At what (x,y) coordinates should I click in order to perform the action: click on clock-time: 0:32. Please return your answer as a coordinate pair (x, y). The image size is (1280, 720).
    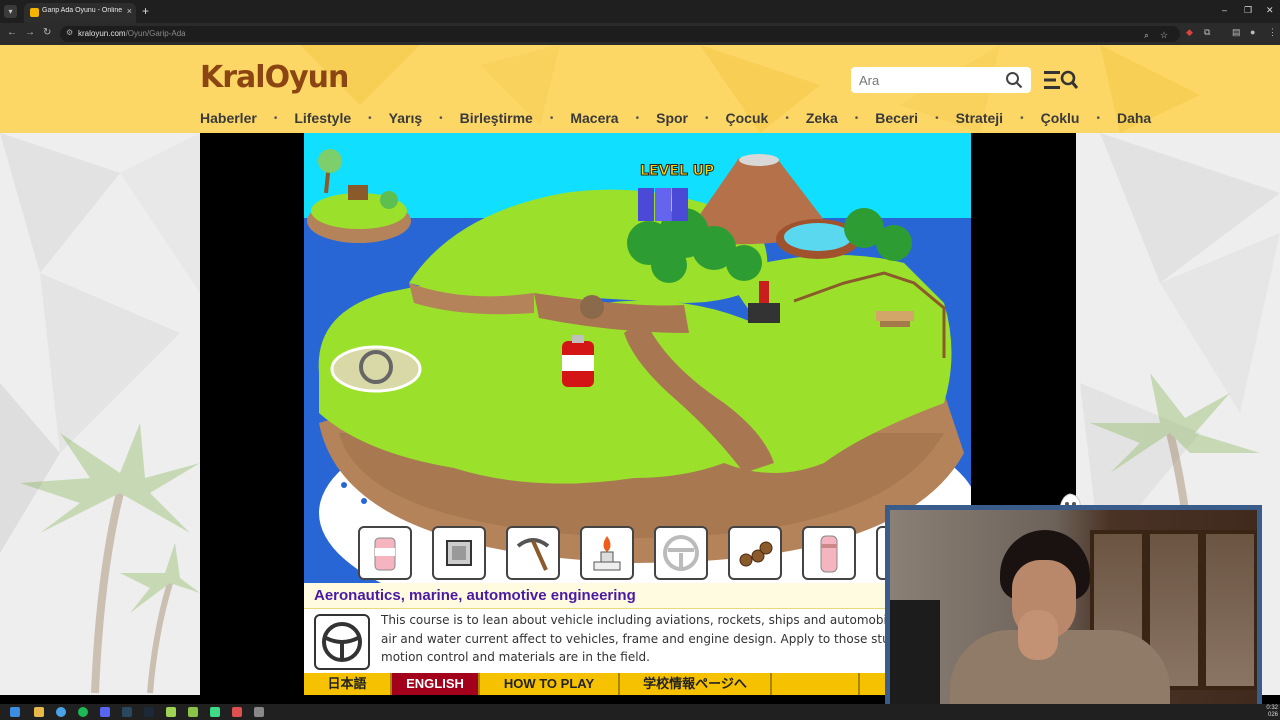
    Looking at the image, I should click on (1272, 708).